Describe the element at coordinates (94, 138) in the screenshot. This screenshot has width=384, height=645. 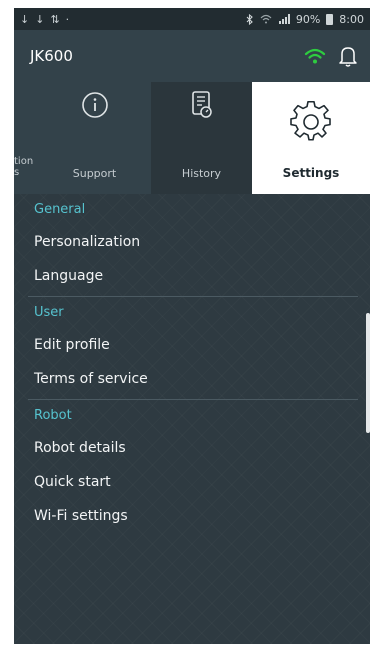
I see `tab-support: Support` at that location.